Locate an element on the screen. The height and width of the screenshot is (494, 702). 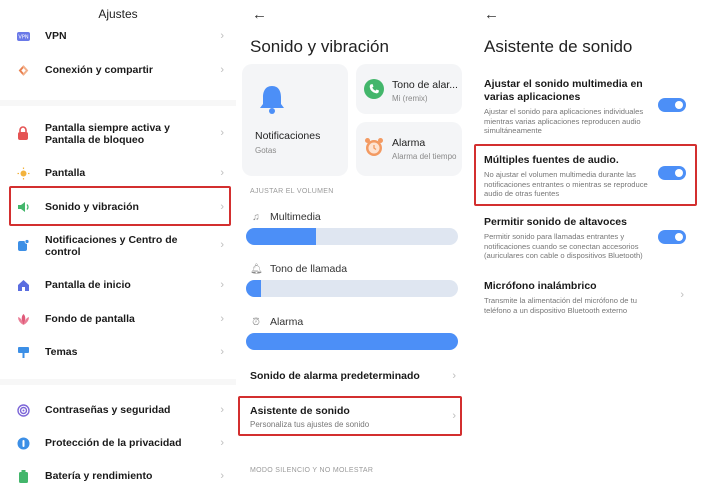
flower-icon is located at coordinates (23, 319).